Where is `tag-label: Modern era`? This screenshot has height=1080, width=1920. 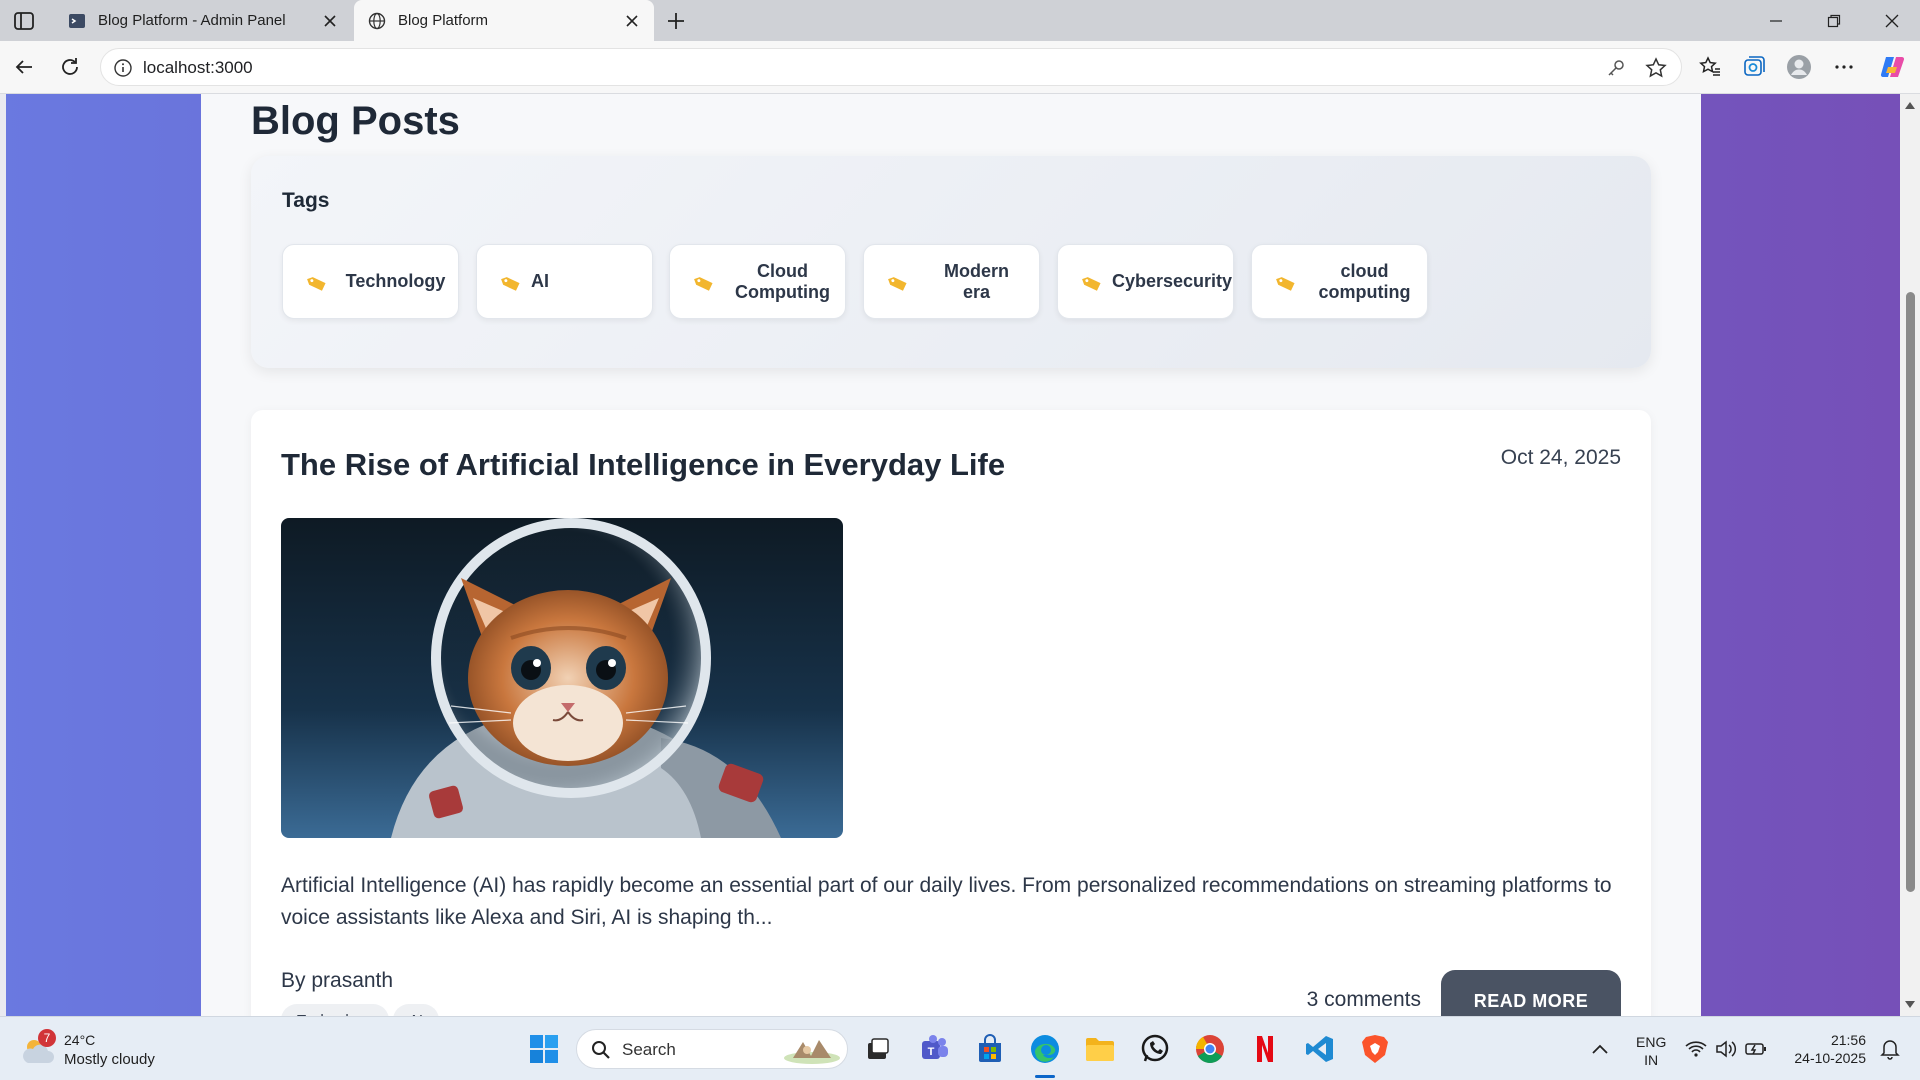
tag-label: Modern era is located at coordinates (976, 281).